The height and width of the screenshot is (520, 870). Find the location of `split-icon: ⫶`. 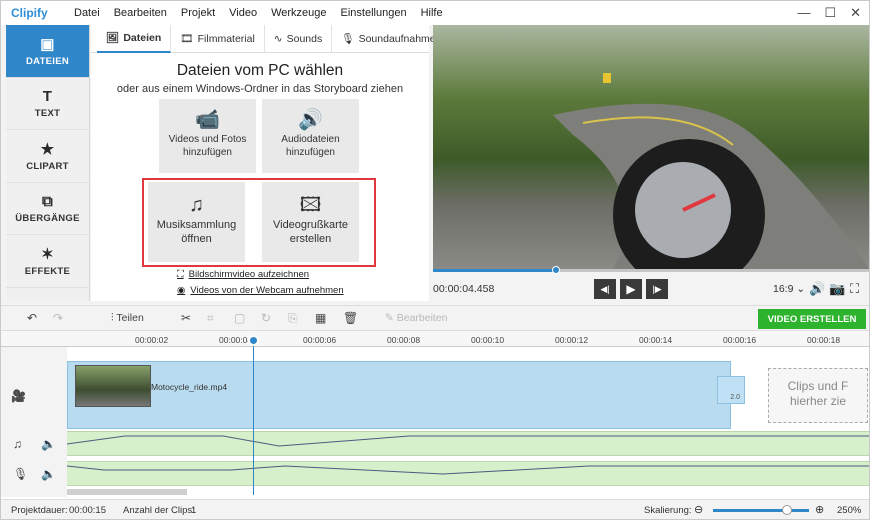

split-icon: ⫶ is located at coordinates (112, 318).